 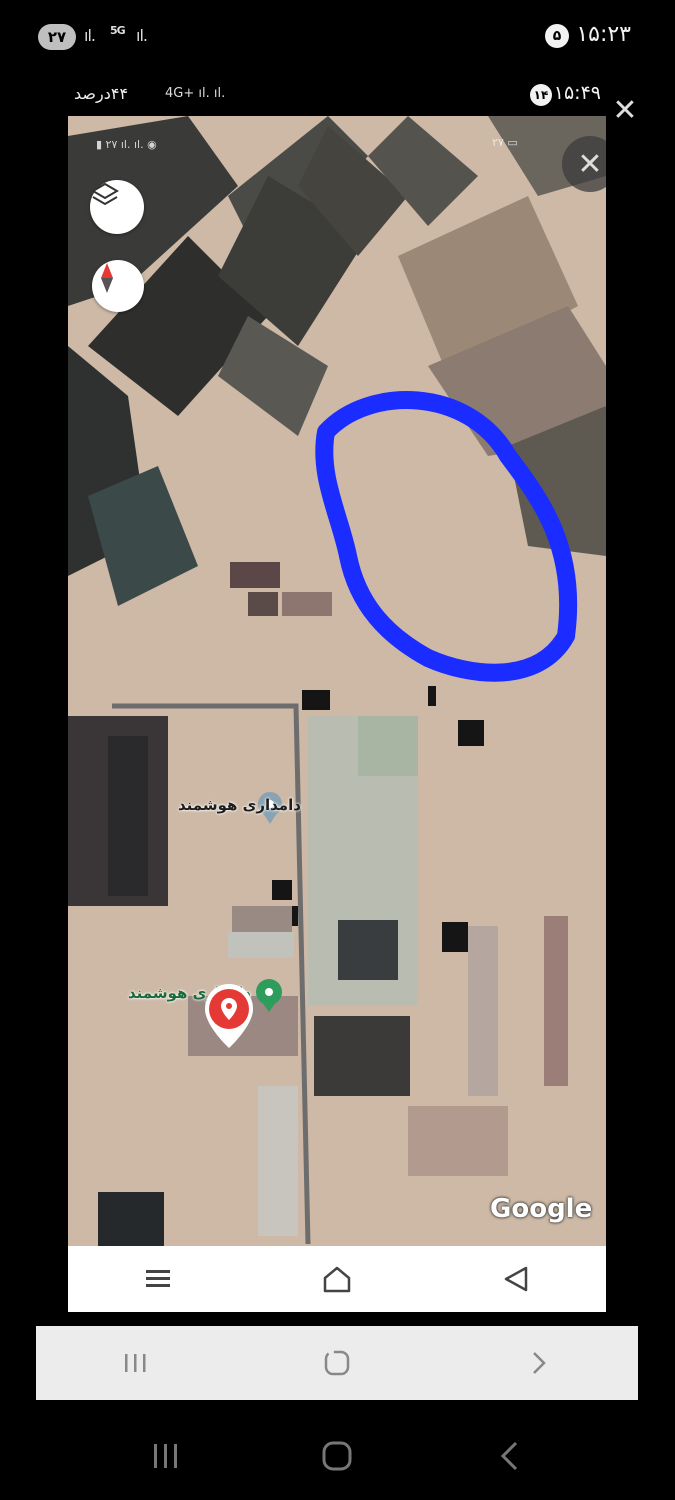 I want to click on tiny-status-left: ▮ ۲۷ ıl. ıl. ◉, so click(x=126, y=144).